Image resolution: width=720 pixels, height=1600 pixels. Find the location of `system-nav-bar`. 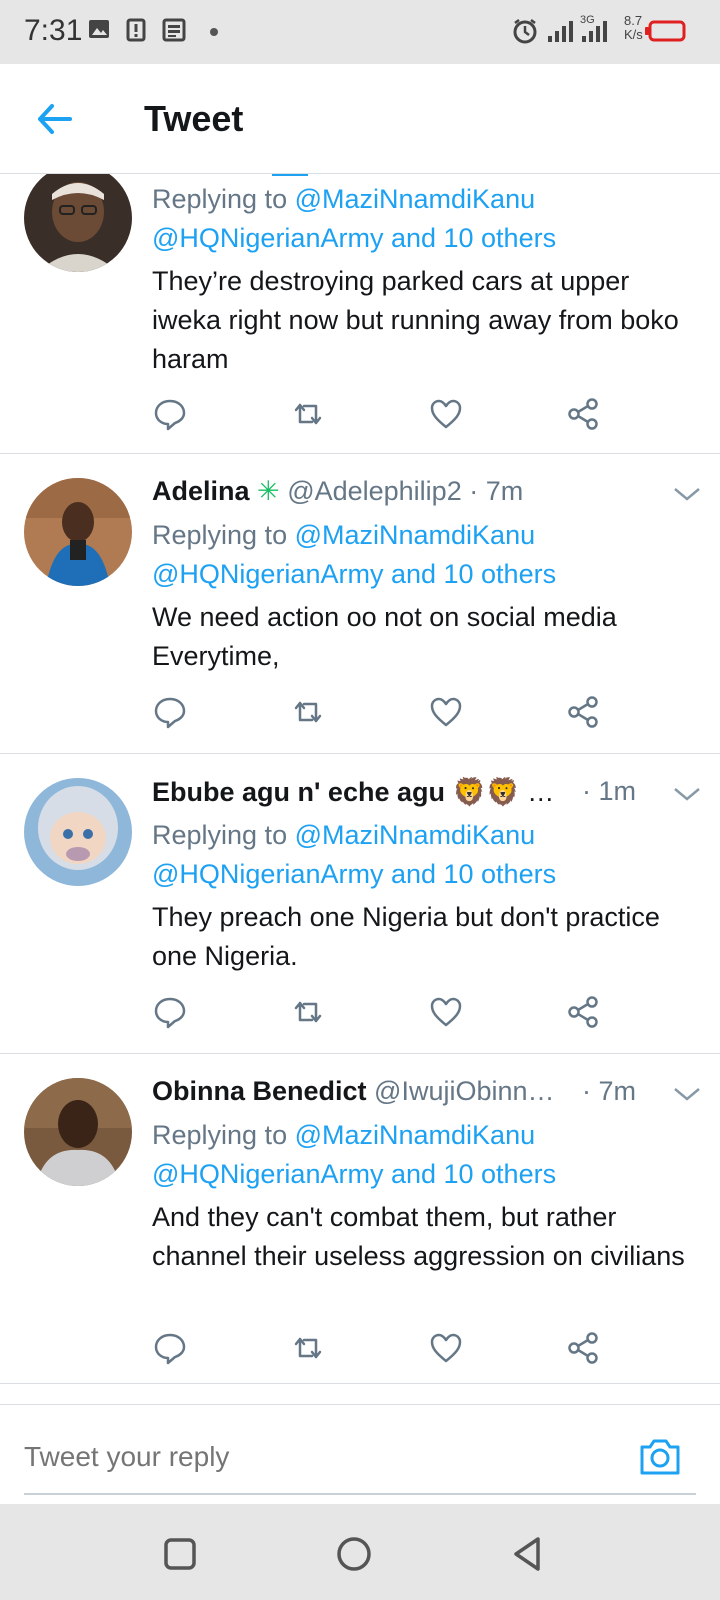

system-nav-bar is located at coordinates (360, 1552).